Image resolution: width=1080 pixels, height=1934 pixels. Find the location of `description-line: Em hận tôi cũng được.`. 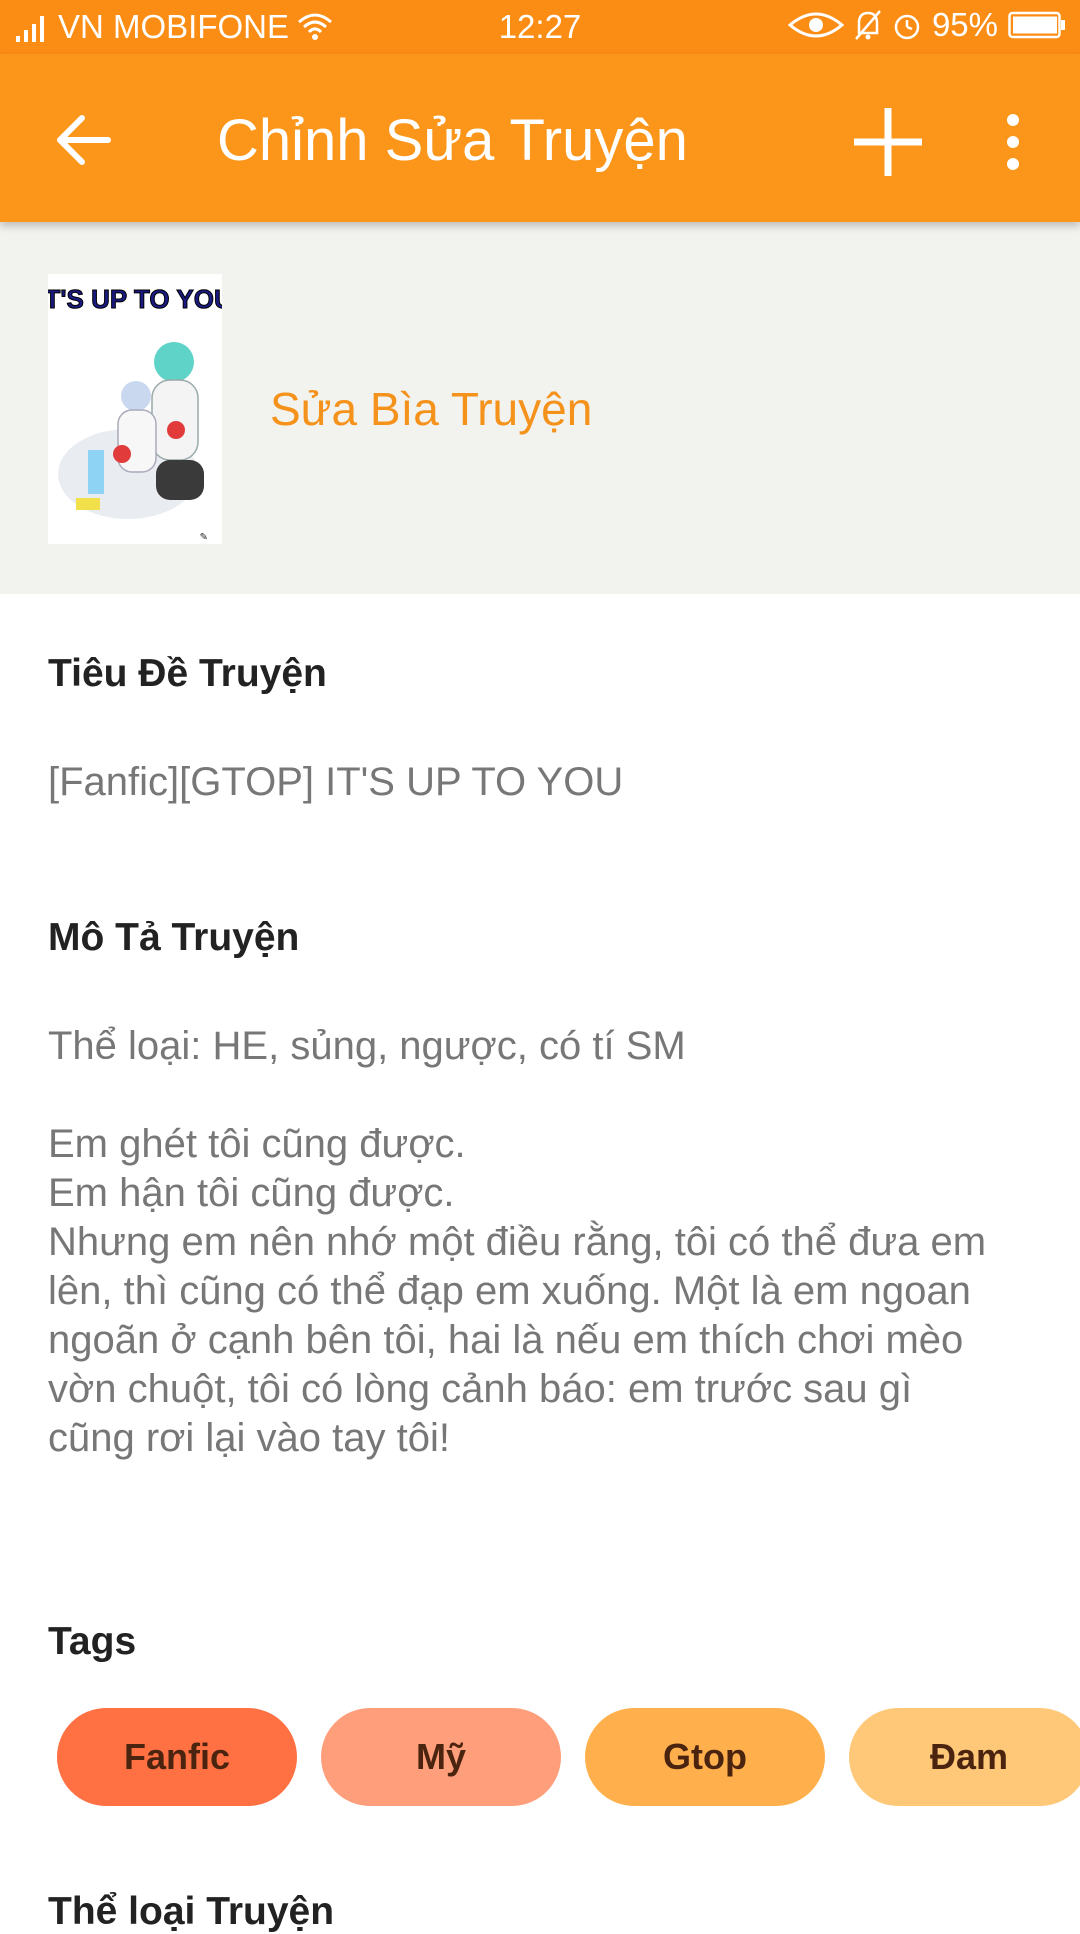

description-line: Em hận tôi cũng được. is located at coordinates (251, 1193).